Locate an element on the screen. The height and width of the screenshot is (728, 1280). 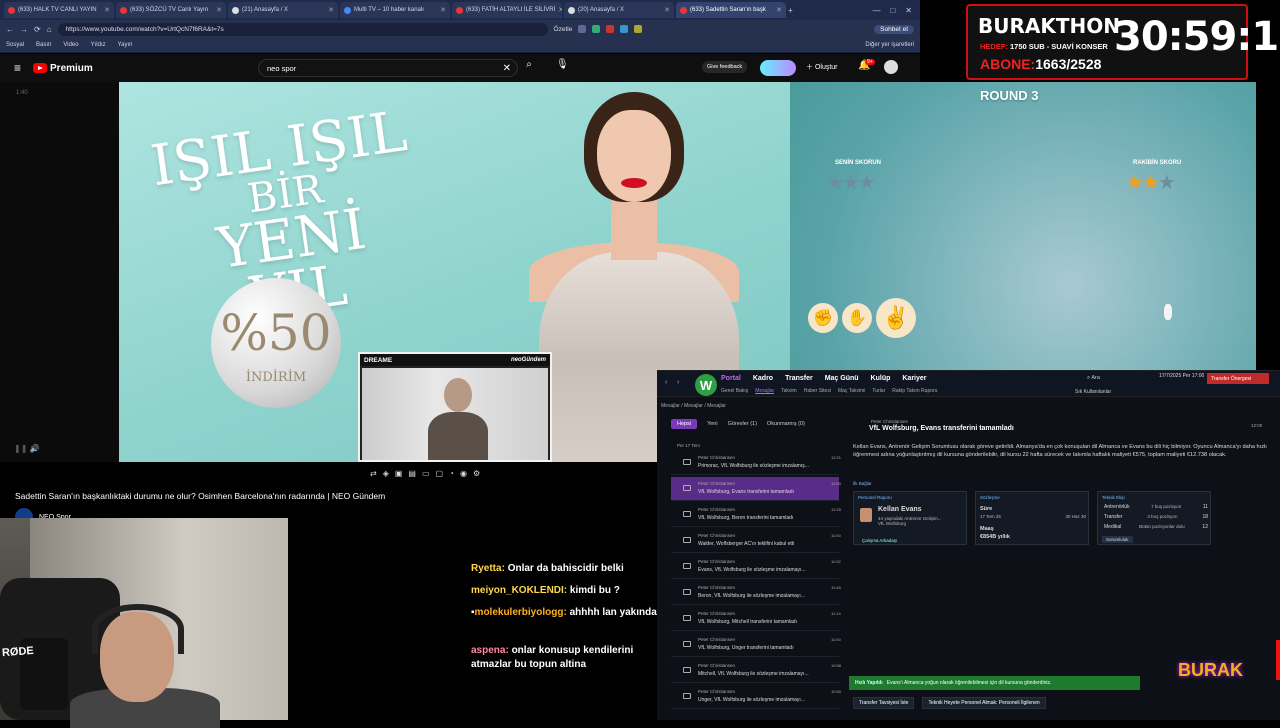
bookmark-folder: Basın is located at coordinates (43, 45).